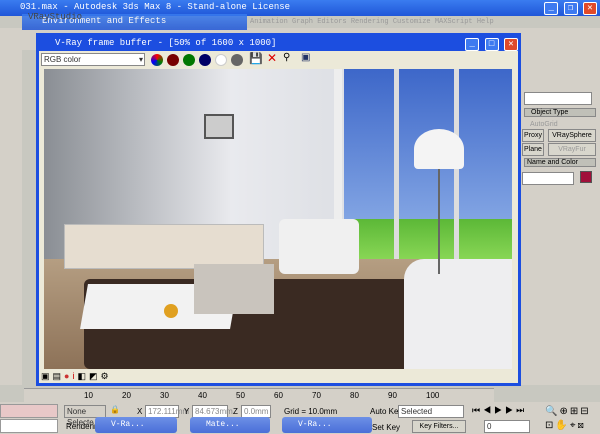 The image size is (600, 434). I want to click on timeline-tick: 80, so click(354, 395).